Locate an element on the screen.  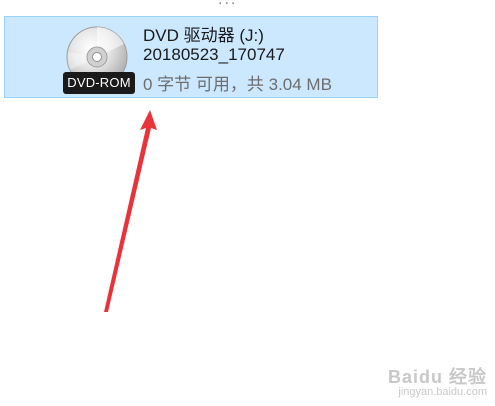
watermark-url: jingyan.baidu.com is located at coordinates (442, 392).